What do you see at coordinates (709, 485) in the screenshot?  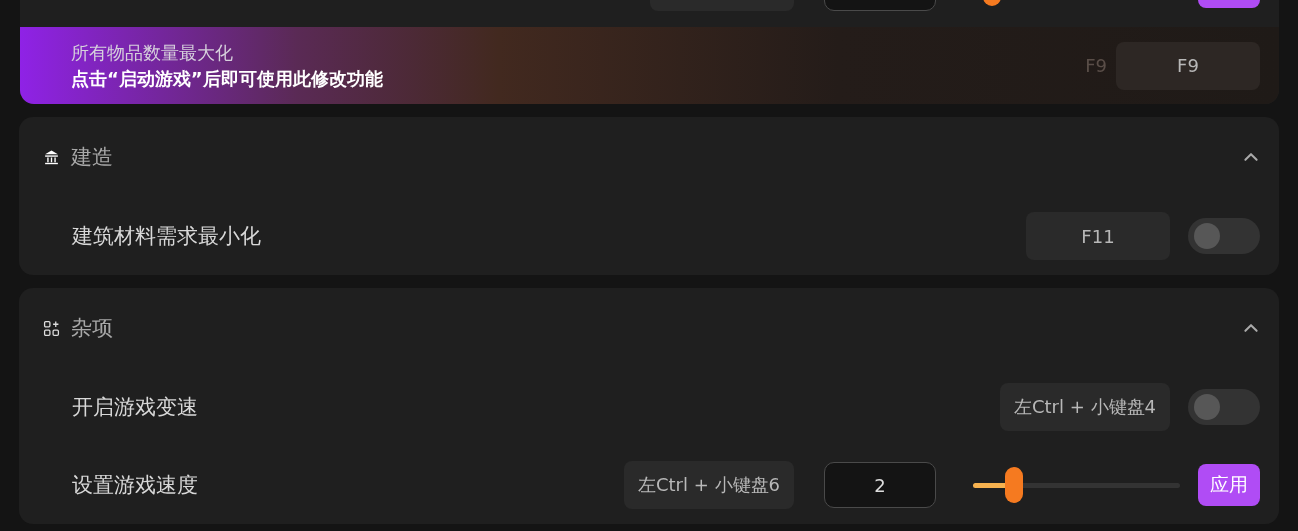 I see `hotkey-button: 左Ctrl + 小键盘6` at bounding box center [709, 485].